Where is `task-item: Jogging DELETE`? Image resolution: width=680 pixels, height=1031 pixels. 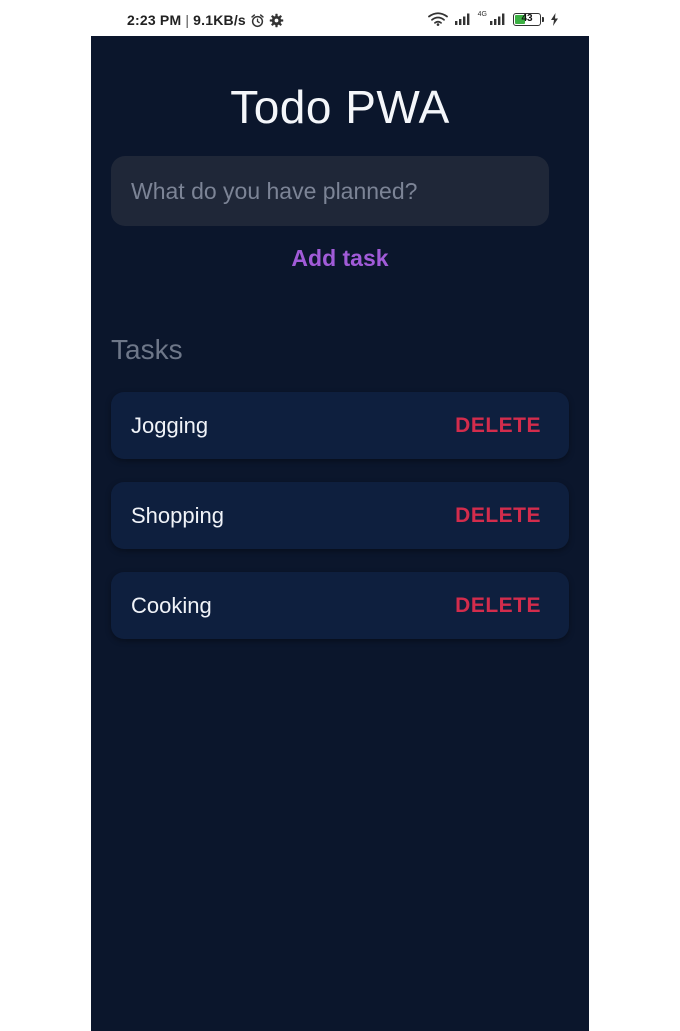 task-item: Jogging DELETE is located at coordinates (340, 425).